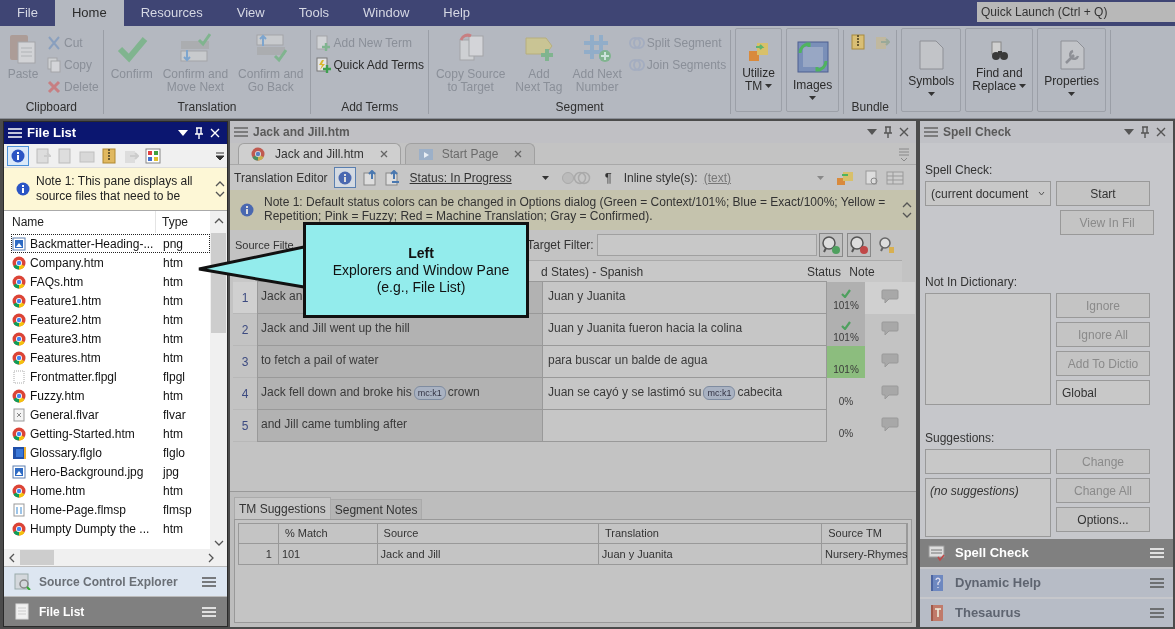 The width and height of the screenshot is (1175, 629). I want to click on column-header: Note, so click(862, 271).